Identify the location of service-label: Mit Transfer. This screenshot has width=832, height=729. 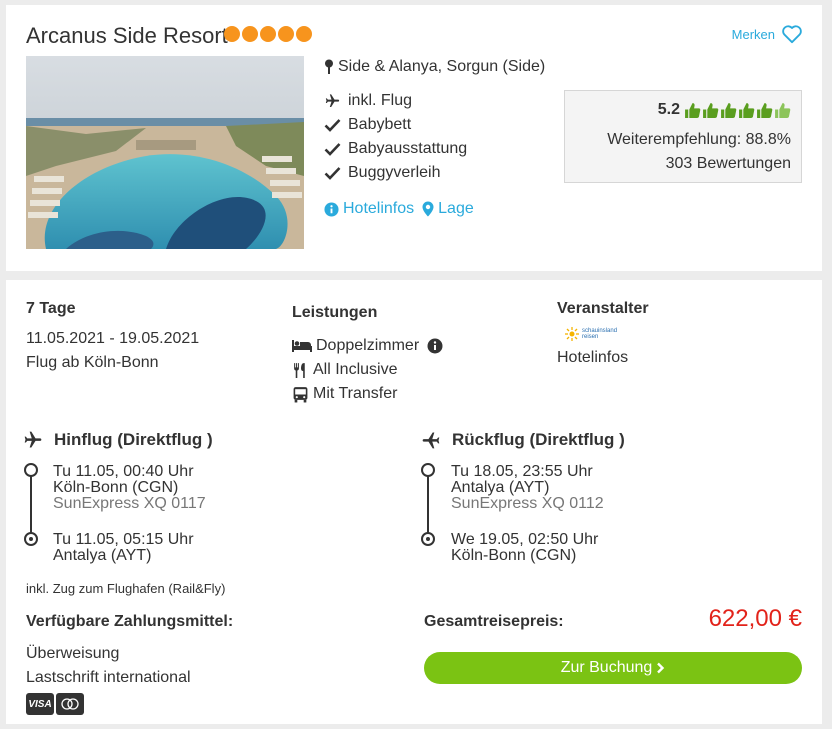
(355, 393).